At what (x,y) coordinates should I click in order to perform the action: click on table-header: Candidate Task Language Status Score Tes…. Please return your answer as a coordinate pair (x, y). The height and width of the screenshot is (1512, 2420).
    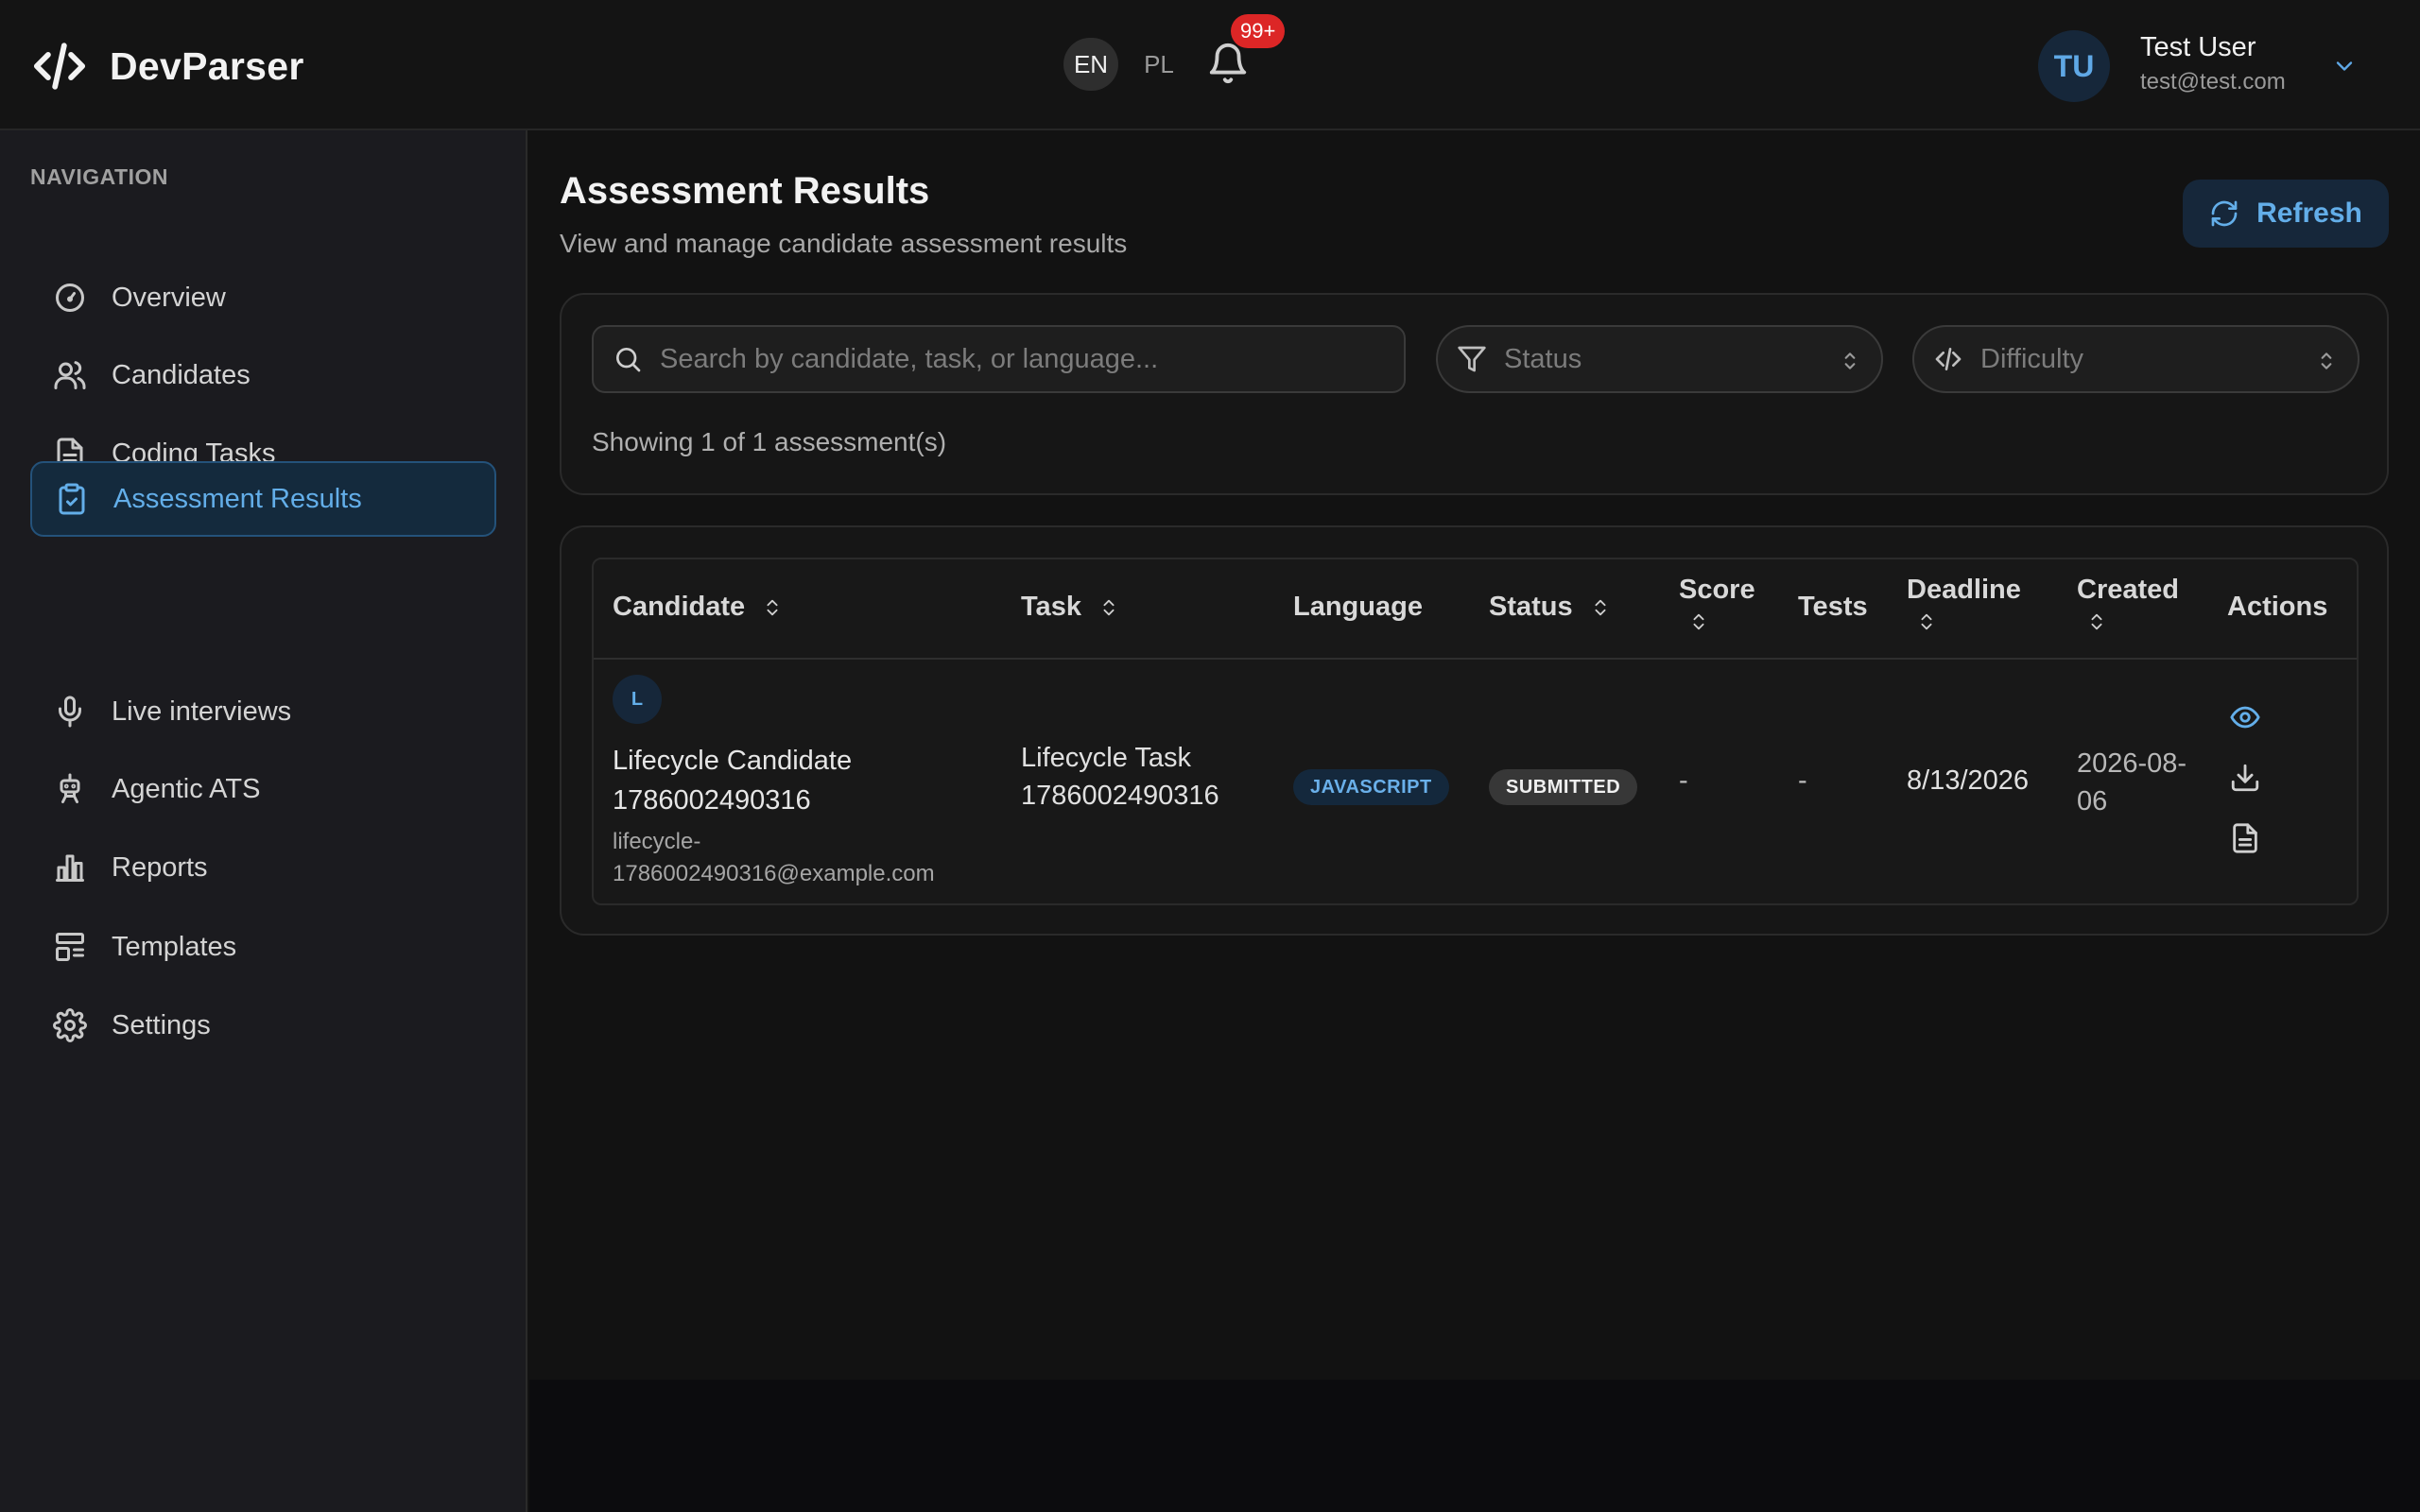
    Looking at the image, I should click on (1475, 609).